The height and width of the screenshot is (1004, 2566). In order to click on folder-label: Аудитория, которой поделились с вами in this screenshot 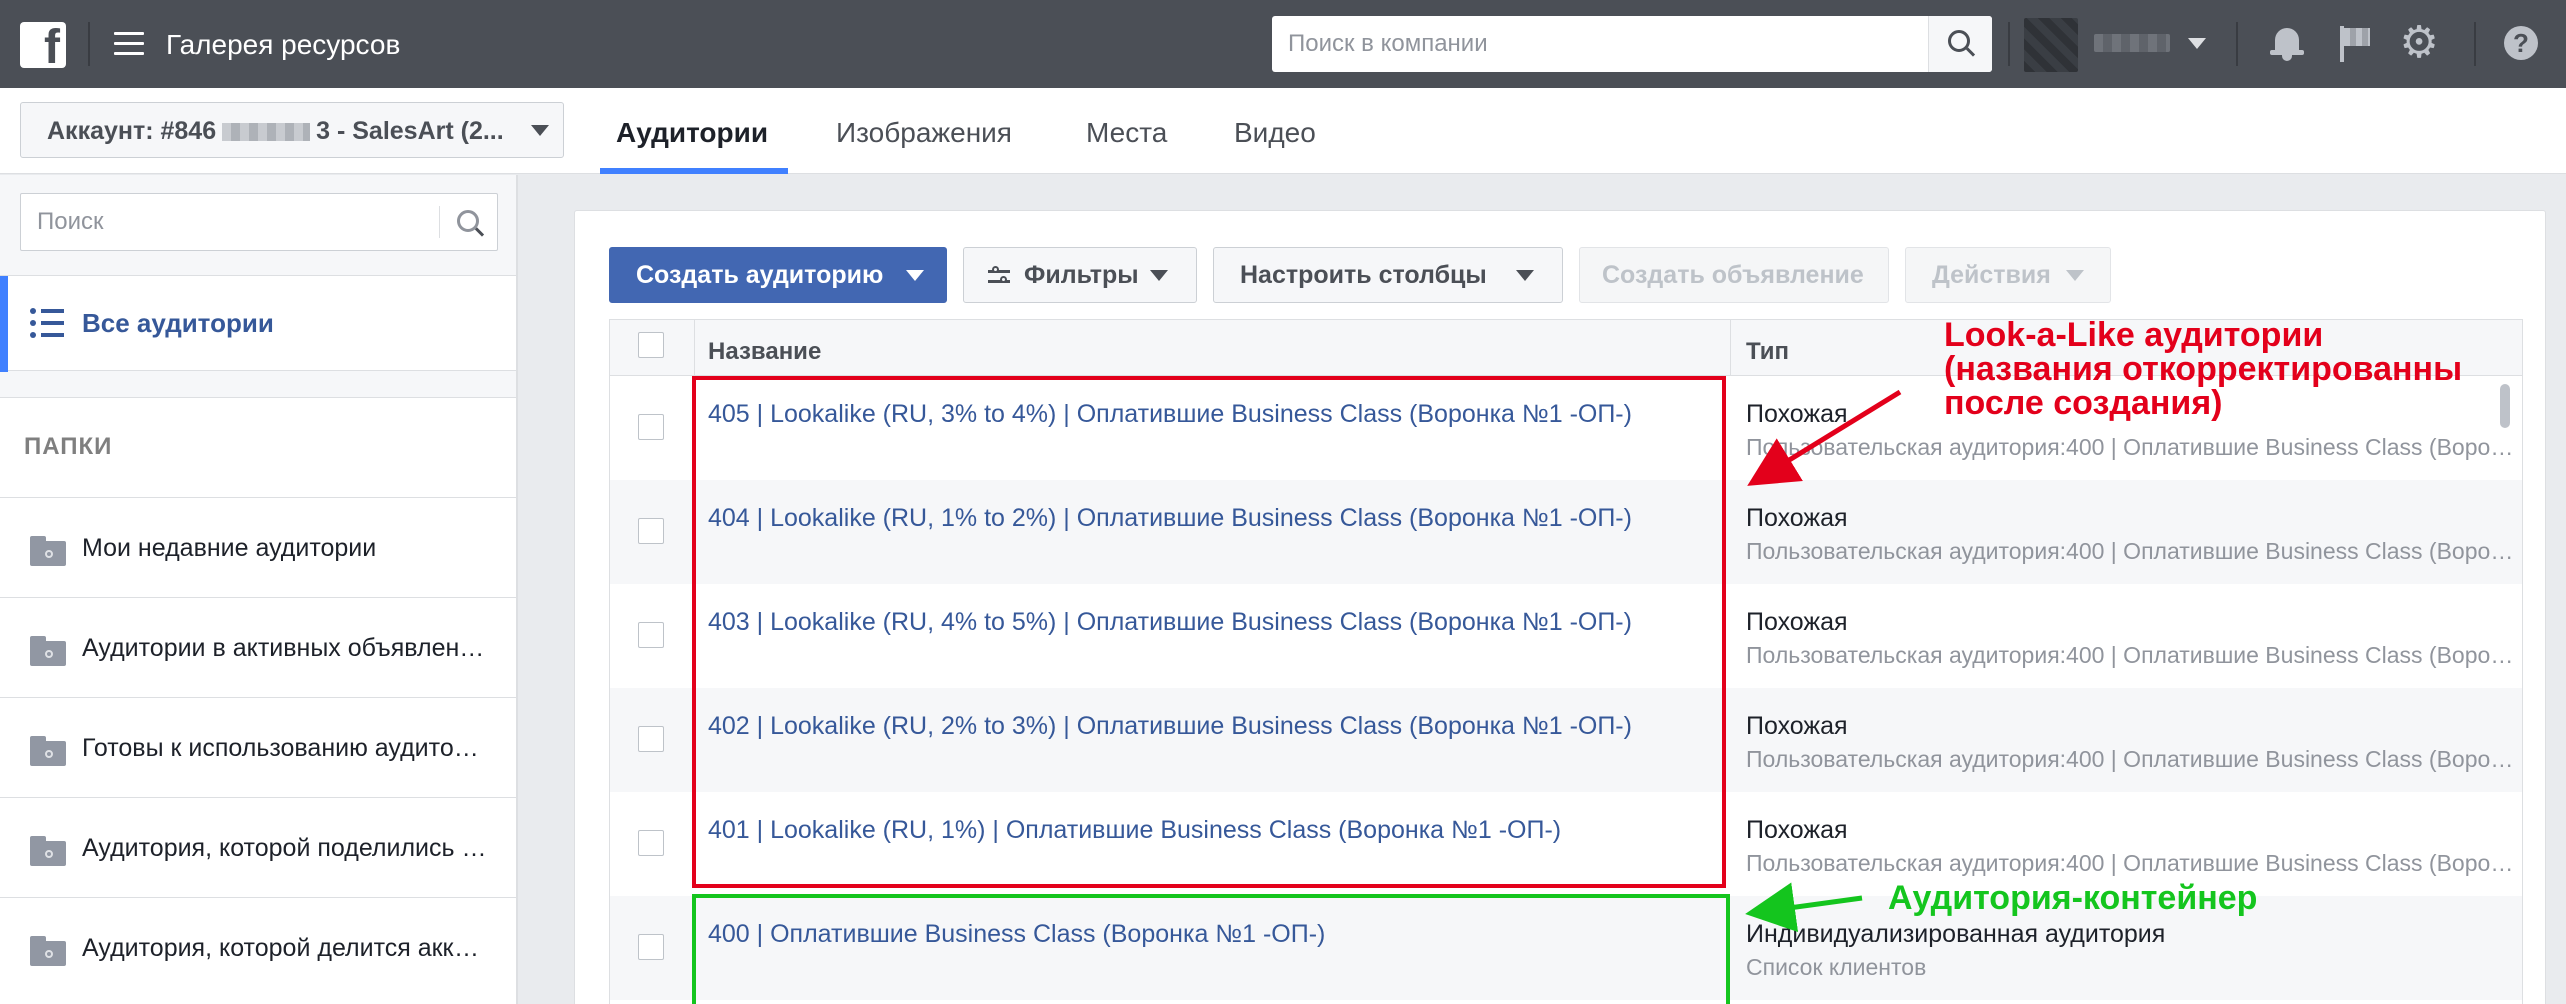, I will do `click(287, 848)`.